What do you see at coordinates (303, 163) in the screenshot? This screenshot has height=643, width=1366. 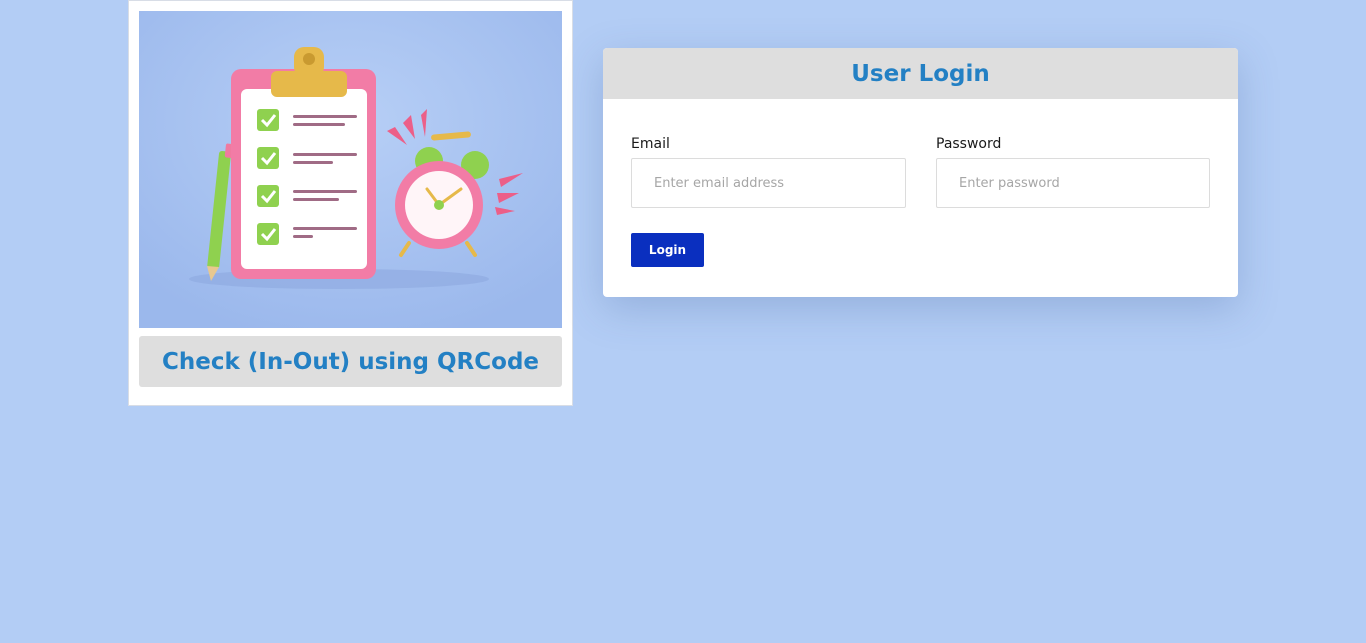 I see `clipboard-icon` at bounding box center [303, 163].